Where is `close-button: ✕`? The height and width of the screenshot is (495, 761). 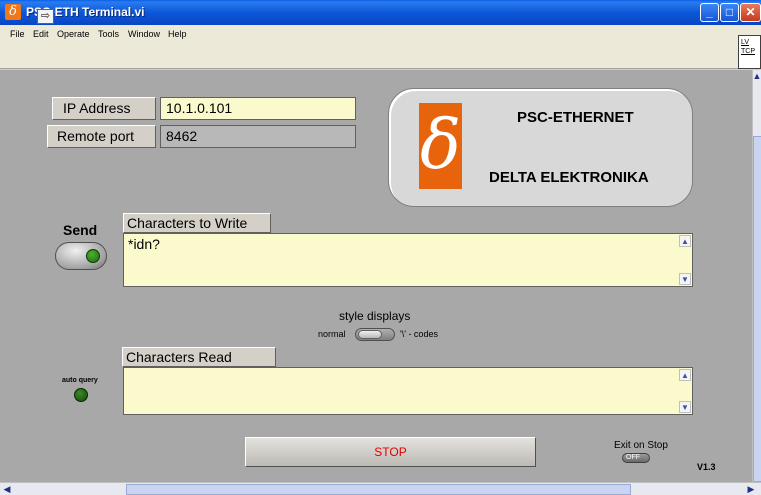
close-button: ✕ is located at coordinates (750, 12).